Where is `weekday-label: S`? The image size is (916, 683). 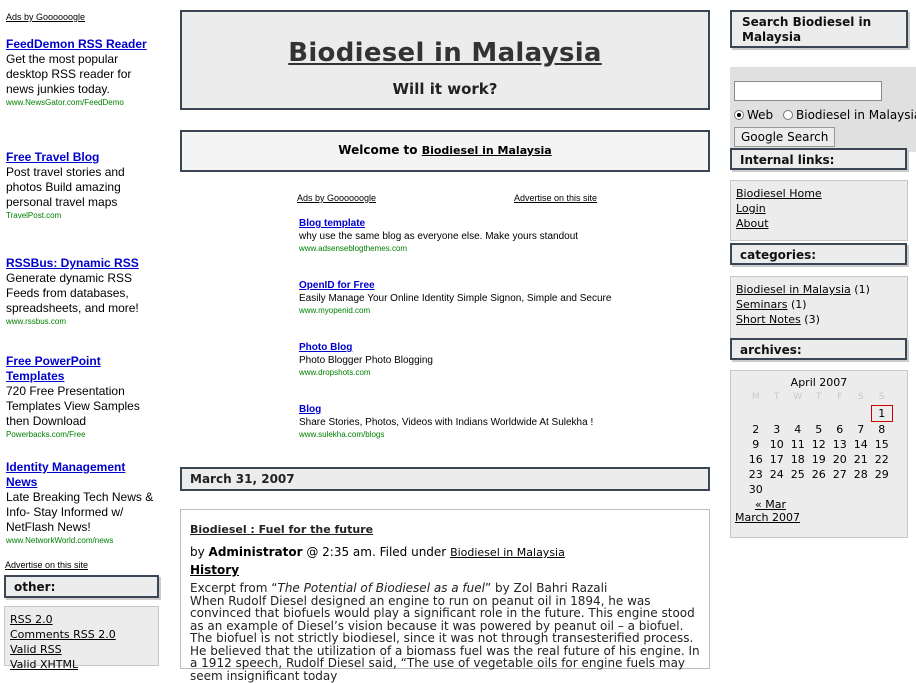 weekday-label: S is located at coordinates (881, 397).